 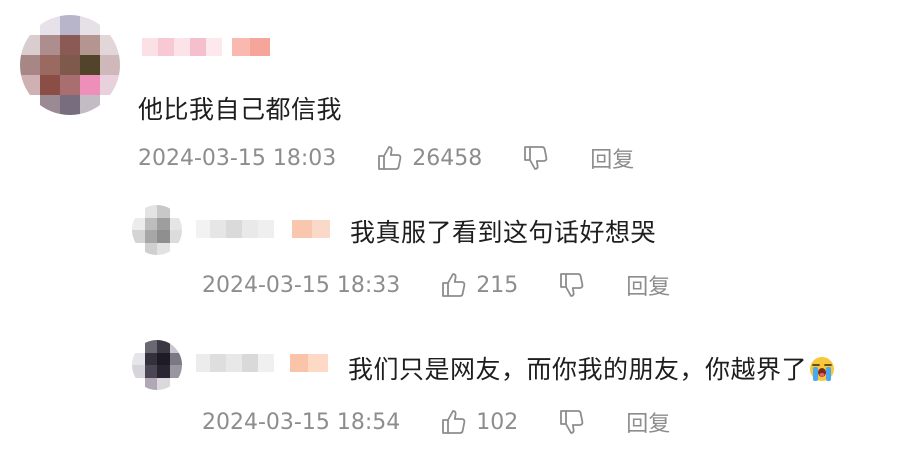 I want to click on comment-meta: 2024-03-15 18:03 26458 回复, so click(x=386, y=158).